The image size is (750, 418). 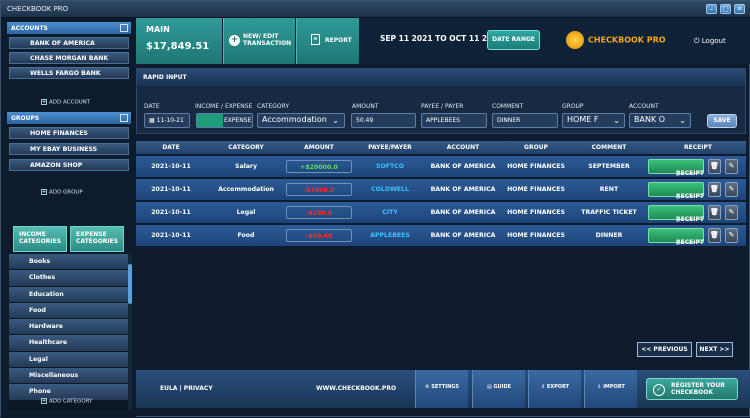 I want to click on sidebar-item-group: HOME FINANCES, so click(x=69, y=133).